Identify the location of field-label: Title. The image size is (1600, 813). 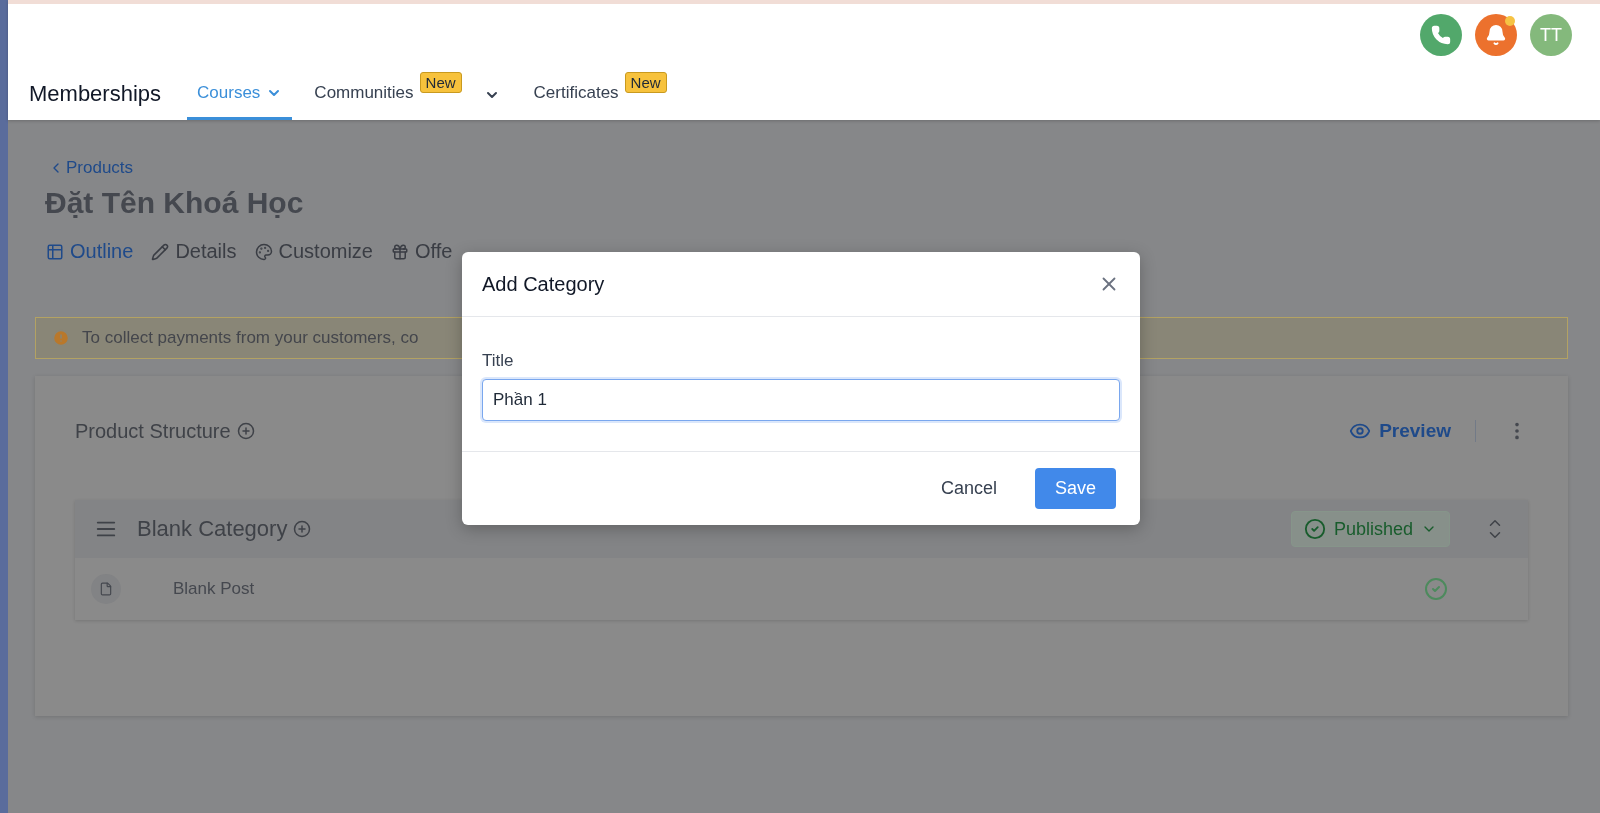
(498, 361).